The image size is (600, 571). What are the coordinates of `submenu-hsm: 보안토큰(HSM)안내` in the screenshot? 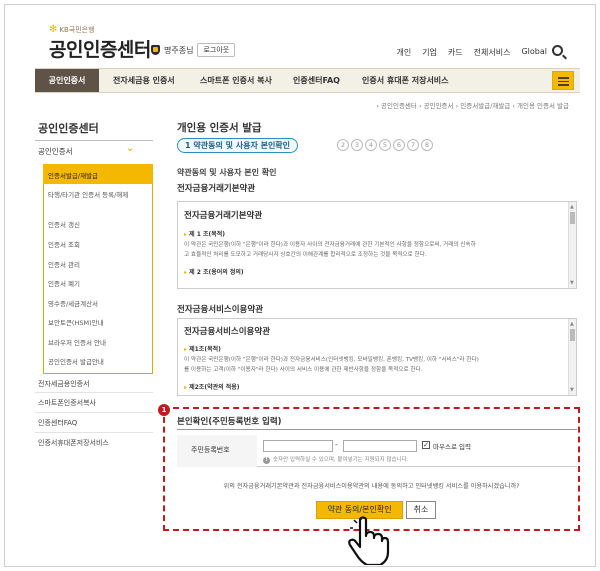 It's located at (76, 322).